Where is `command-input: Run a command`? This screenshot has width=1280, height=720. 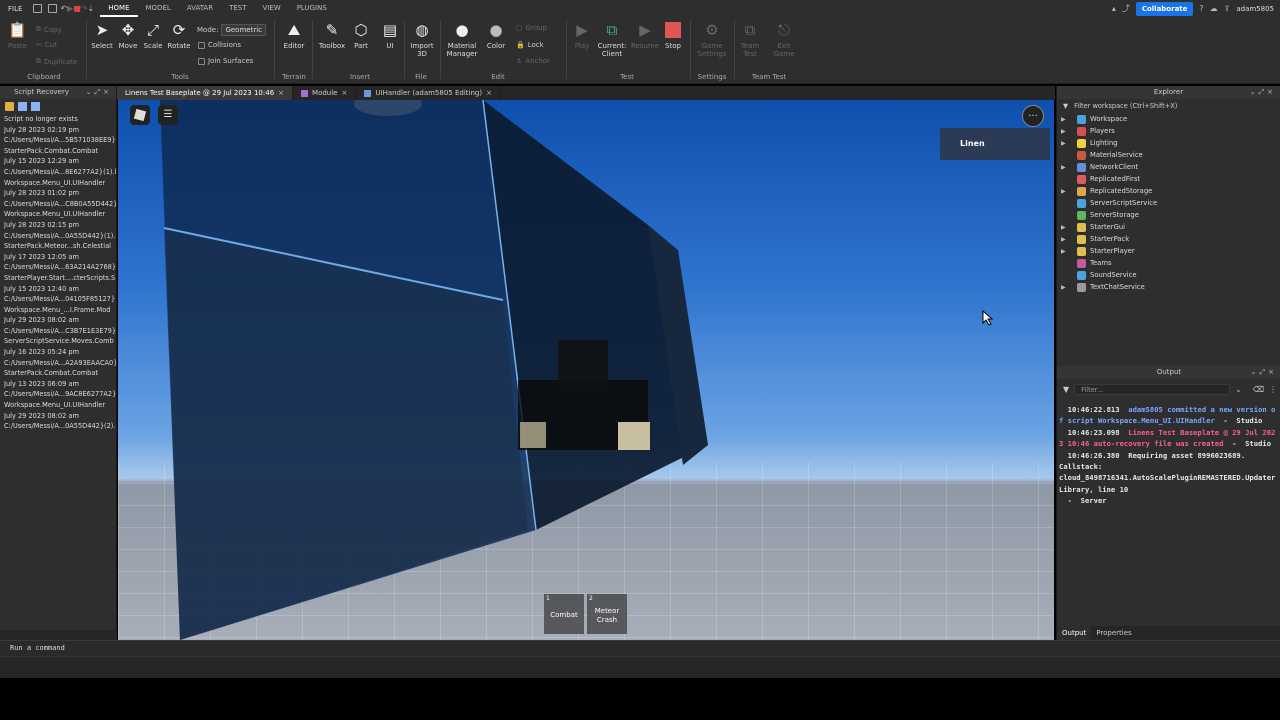
command-input: Run a command is located at coordinates (37, 648).